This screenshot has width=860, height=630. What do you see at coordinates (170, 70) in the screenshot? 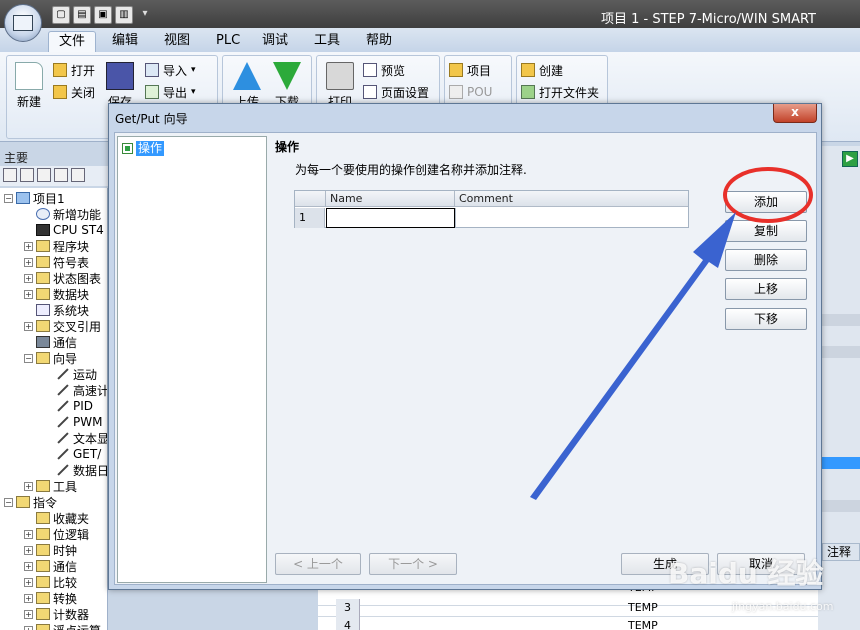
I see `import-button: 导入 ▾` at bounding box center [170, 70].